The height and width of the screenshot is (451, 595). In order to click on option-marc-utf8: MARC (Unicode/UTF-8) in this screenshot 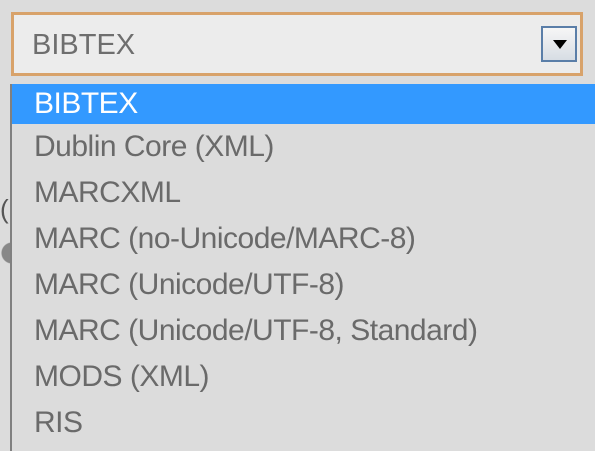, I will do `click(303, 285)`.